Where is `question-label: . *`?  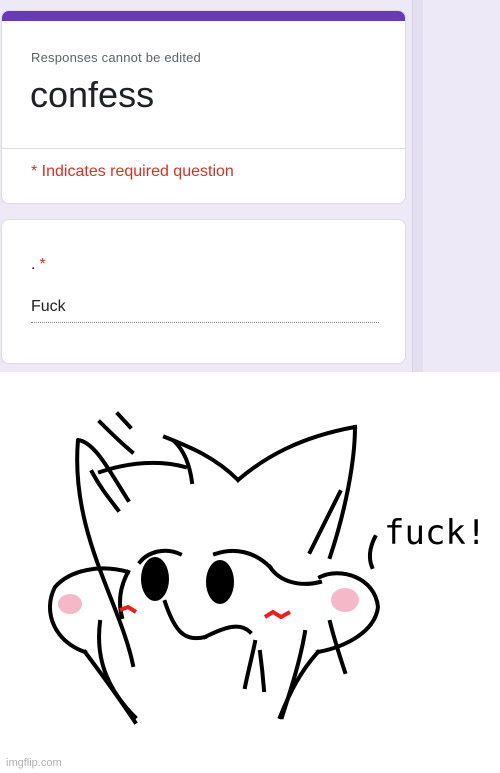 question-label: . * is located at coordinates (38, 265).